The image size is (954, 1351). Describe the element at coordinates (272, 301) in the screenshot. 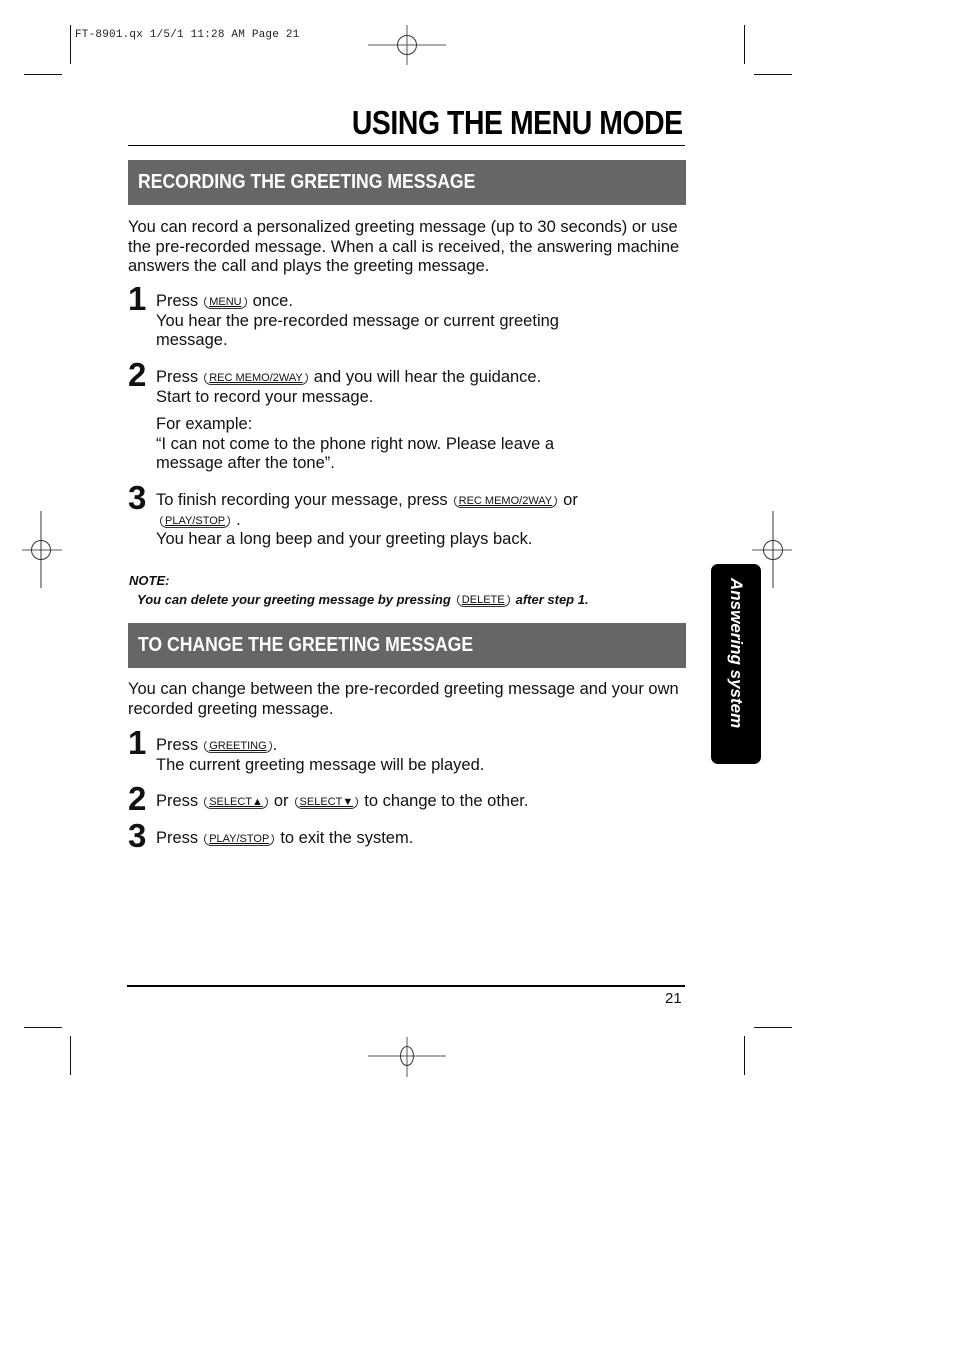

I see `step-text: once.` at that location.